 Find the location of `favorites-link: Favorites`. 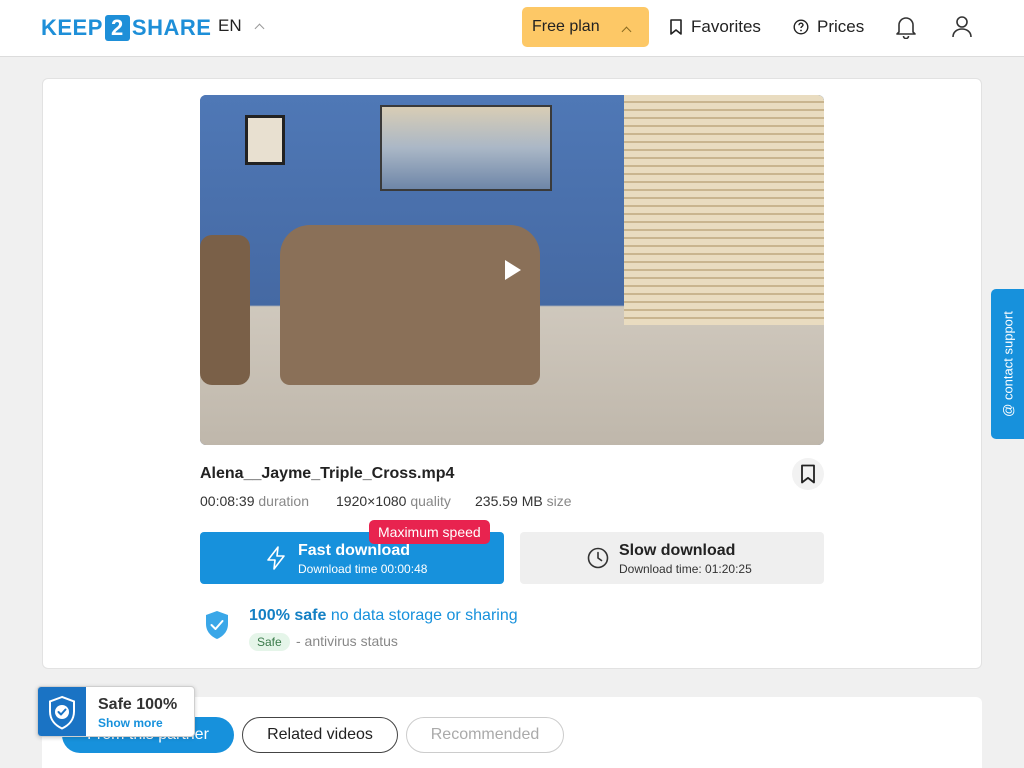

favorites-link: Favorites is located at coordinates (715, 27).